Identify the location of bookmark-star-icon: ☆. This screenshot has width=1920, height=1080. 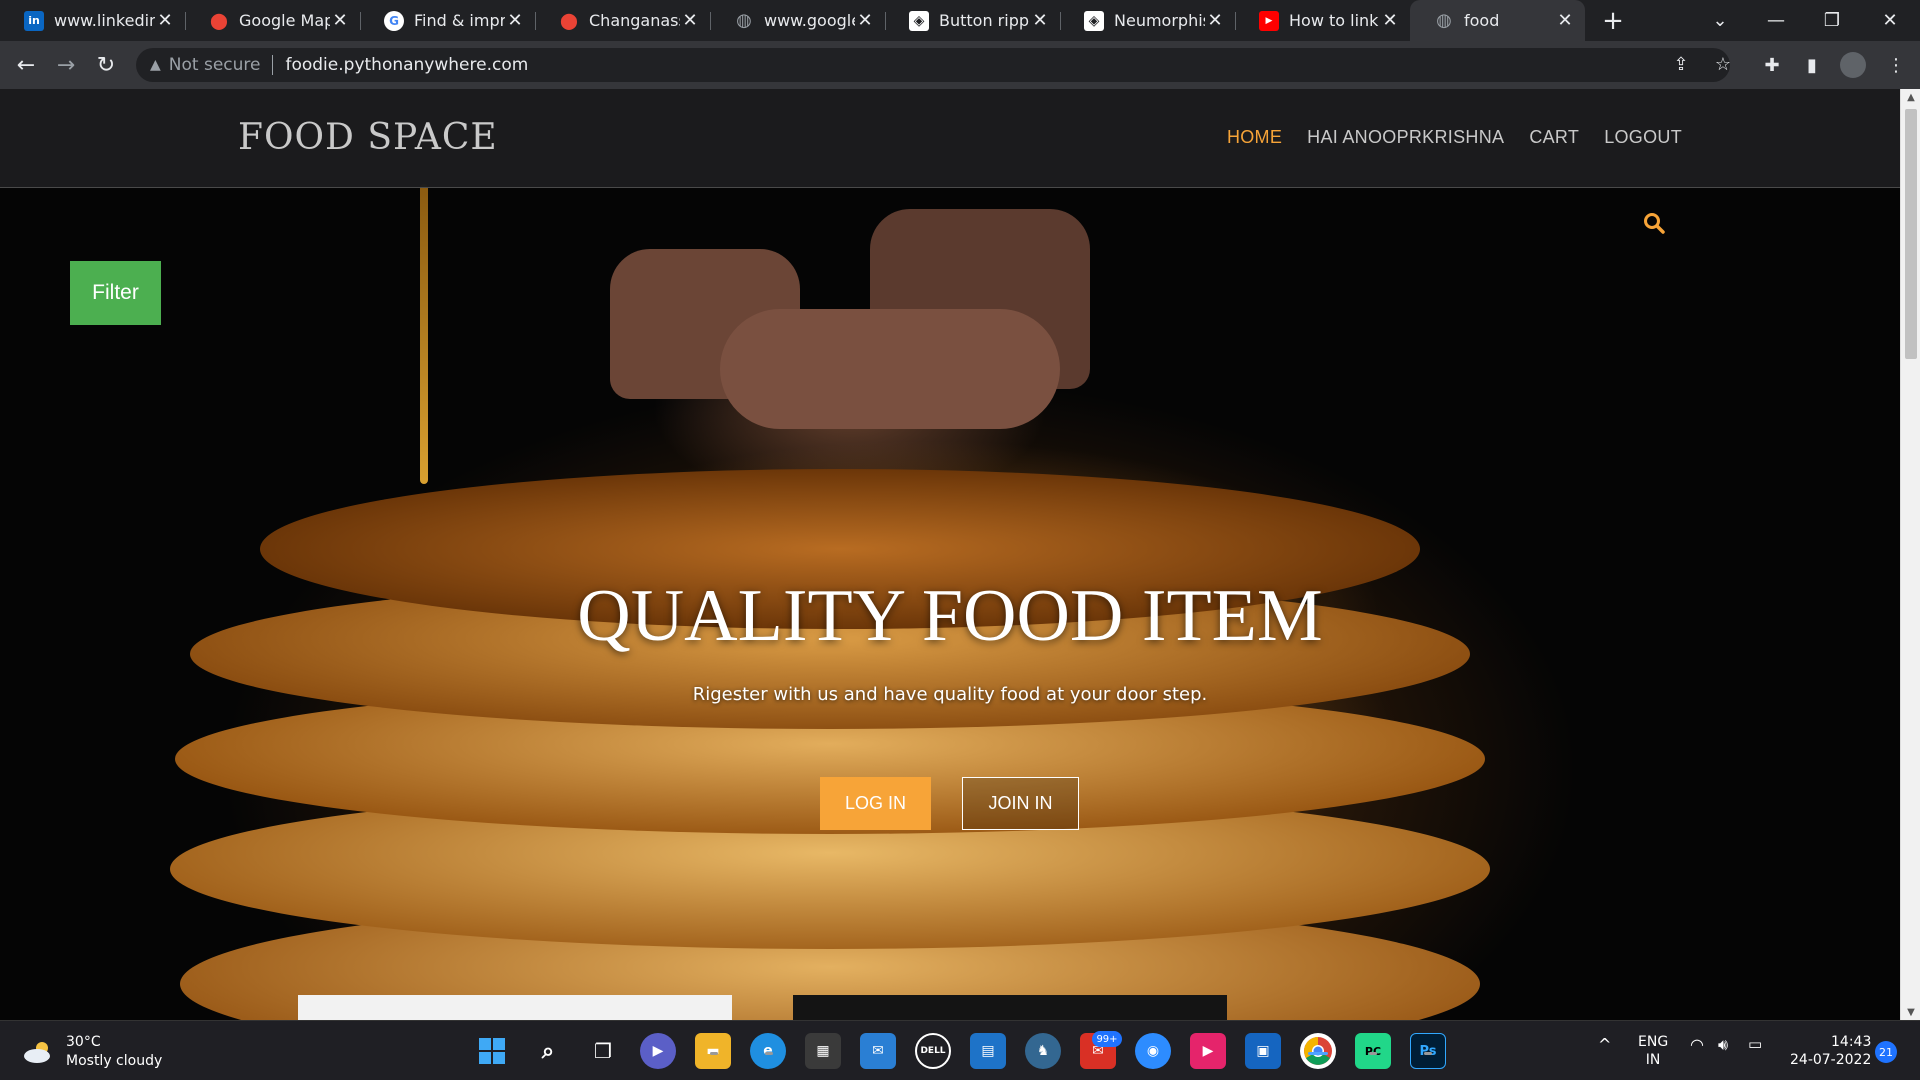
(1723, 64).